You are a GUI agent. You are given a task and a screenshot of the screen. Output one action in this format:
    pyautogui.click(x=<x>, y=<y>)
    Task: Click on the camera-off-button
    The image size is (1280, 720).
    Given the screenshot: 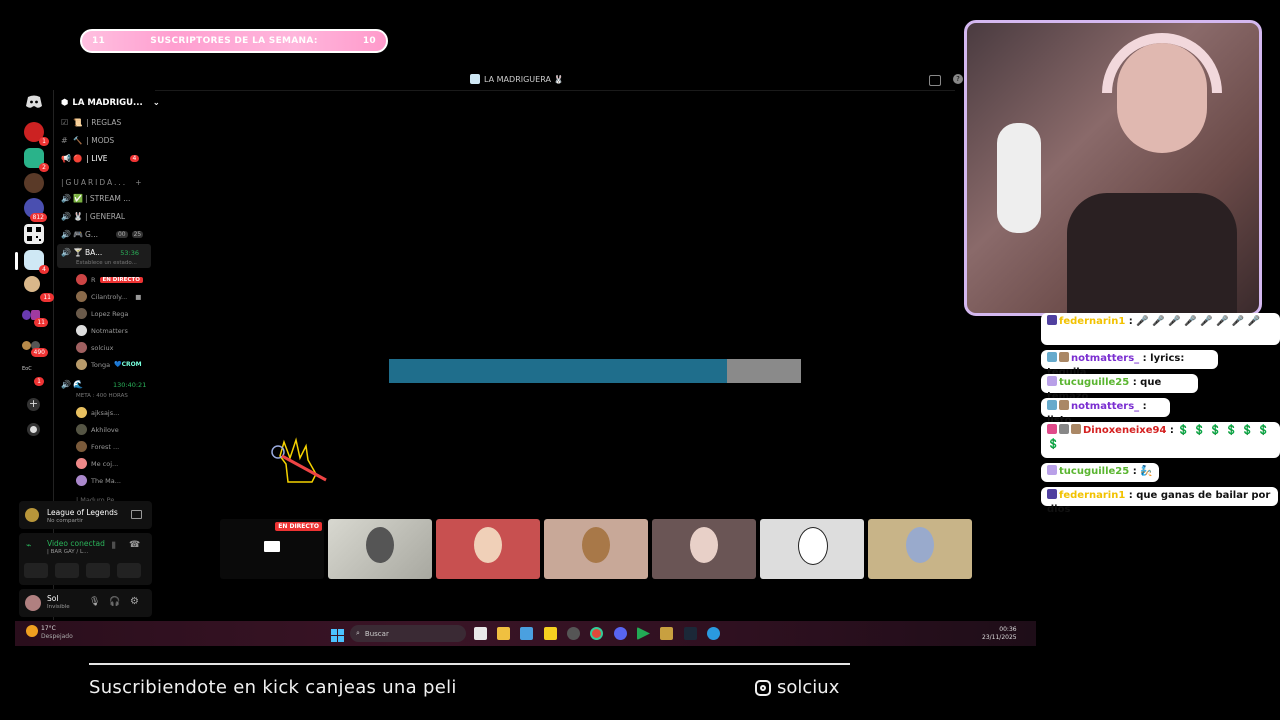 What is the action you would take?
    pyautogui.click(x=36, y=570)
    